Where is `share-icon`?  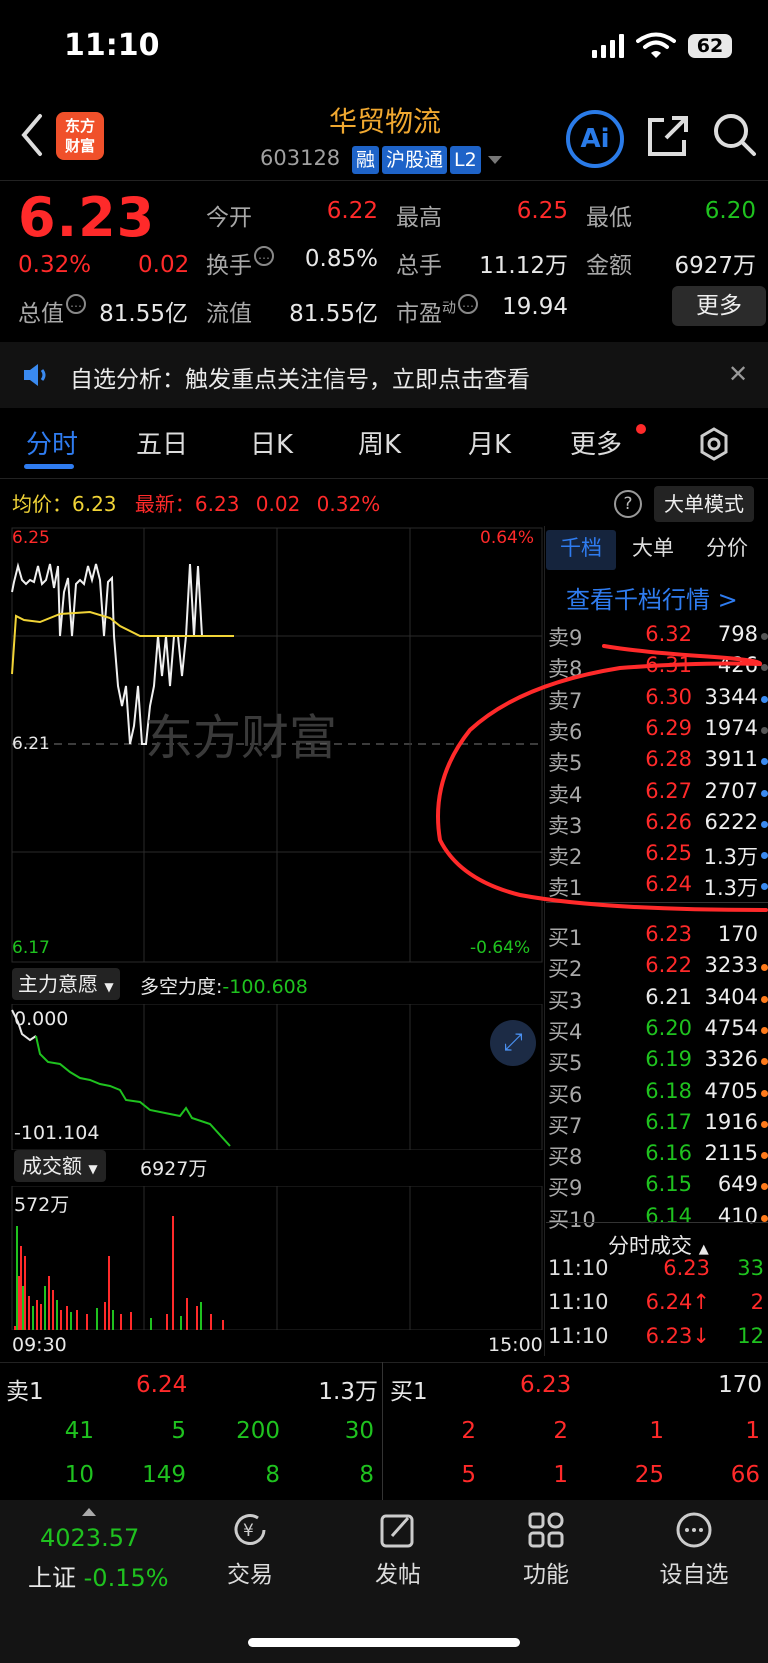
share-icon is located at coordinates (668, 136).